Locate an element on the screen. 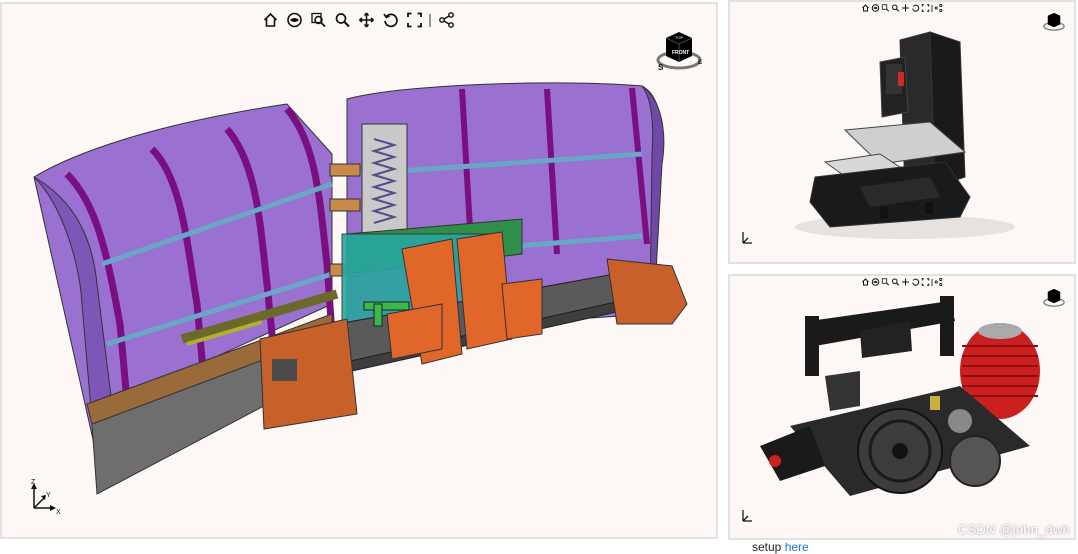 The image size is (1078, 554). footer-link: here is located at coordinates (797, 547).